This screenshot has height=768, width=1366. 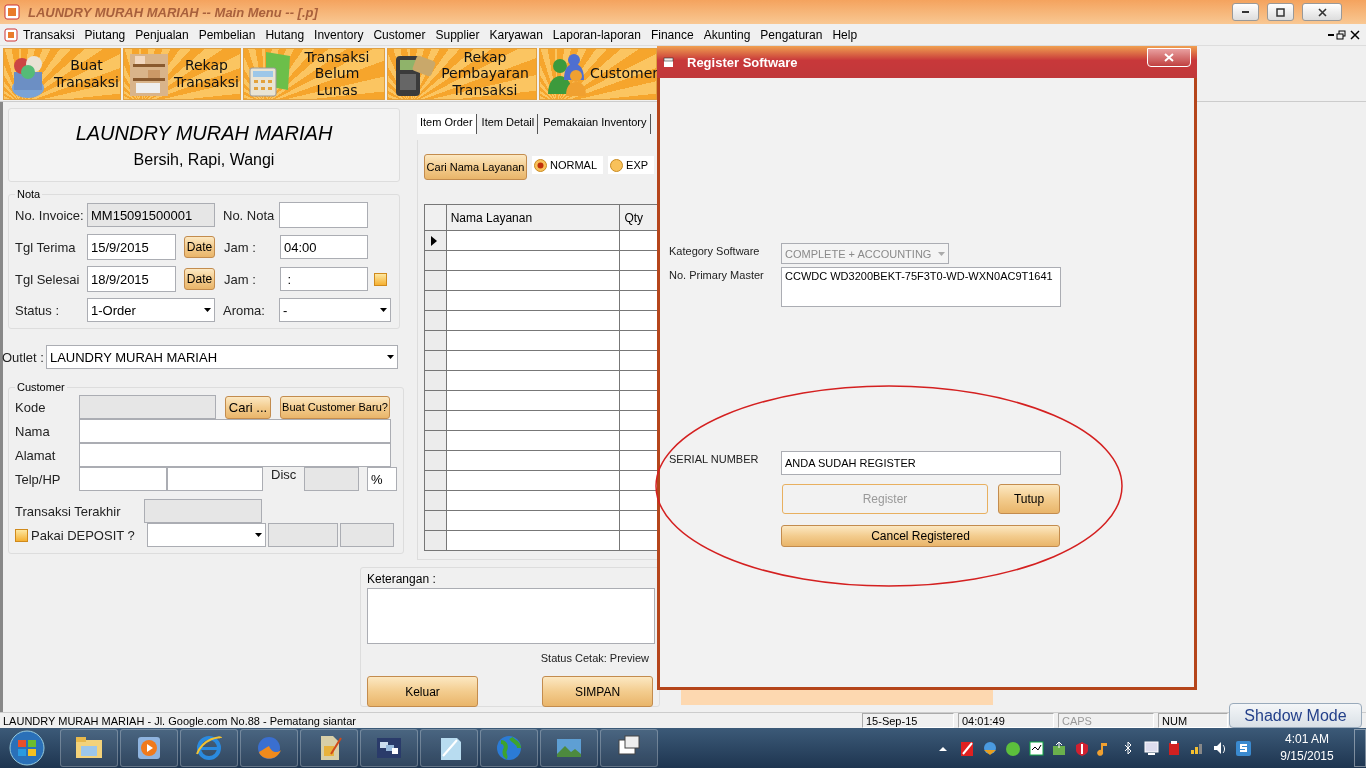 I want to click on menu-item: Karyawan, so click(x=516, y=34).